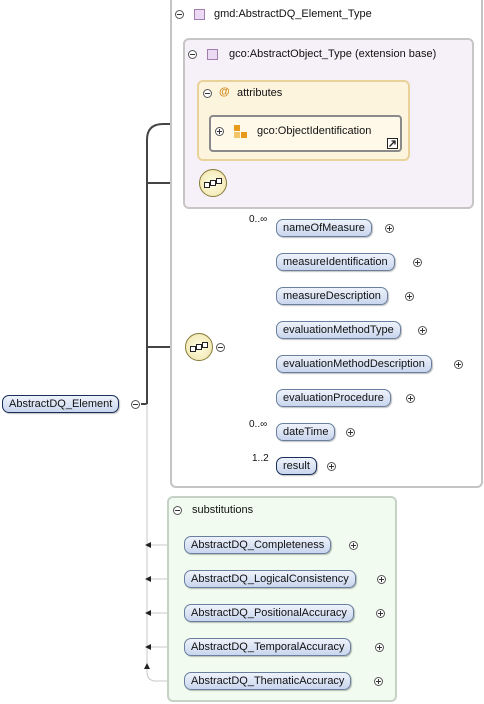 This screenshot has width=484, height=704. I want to click on extension-box-title: gco:AbstractObject_Type (extension base), so click(333, 54).